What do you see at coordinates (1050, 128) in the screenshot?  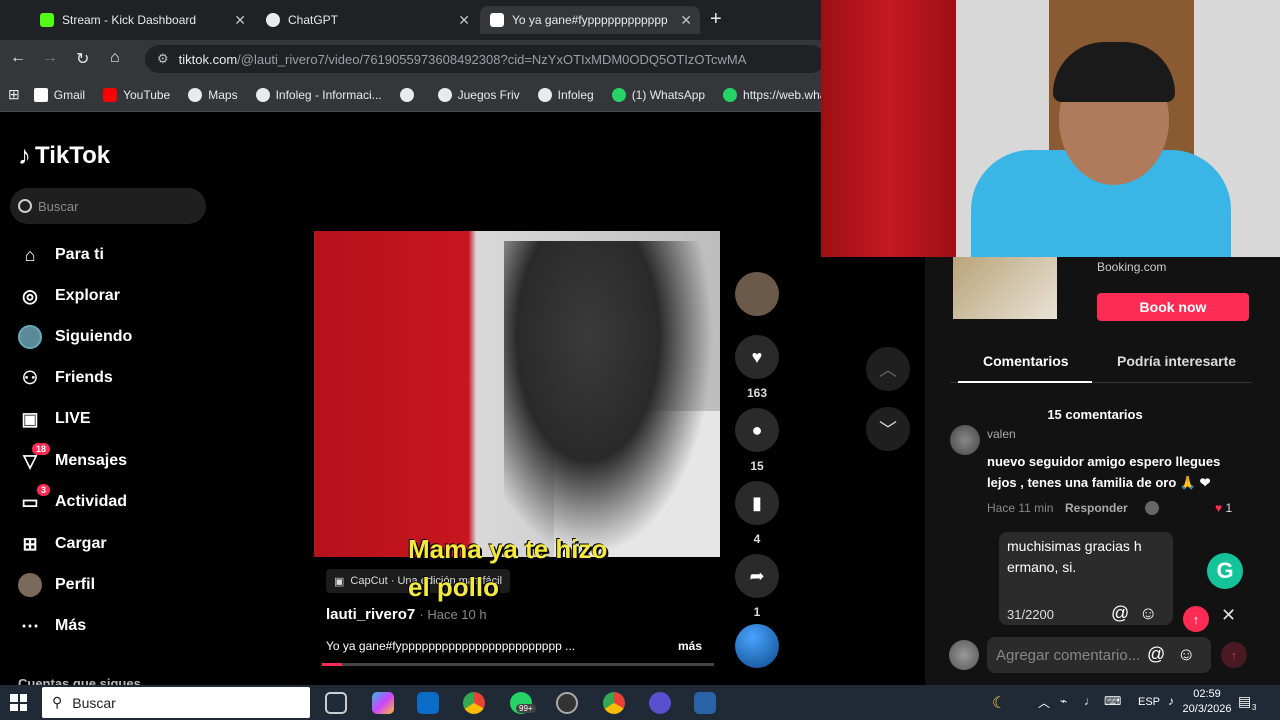 I see `webcam-overlay` at bounding box center [1050, 128].